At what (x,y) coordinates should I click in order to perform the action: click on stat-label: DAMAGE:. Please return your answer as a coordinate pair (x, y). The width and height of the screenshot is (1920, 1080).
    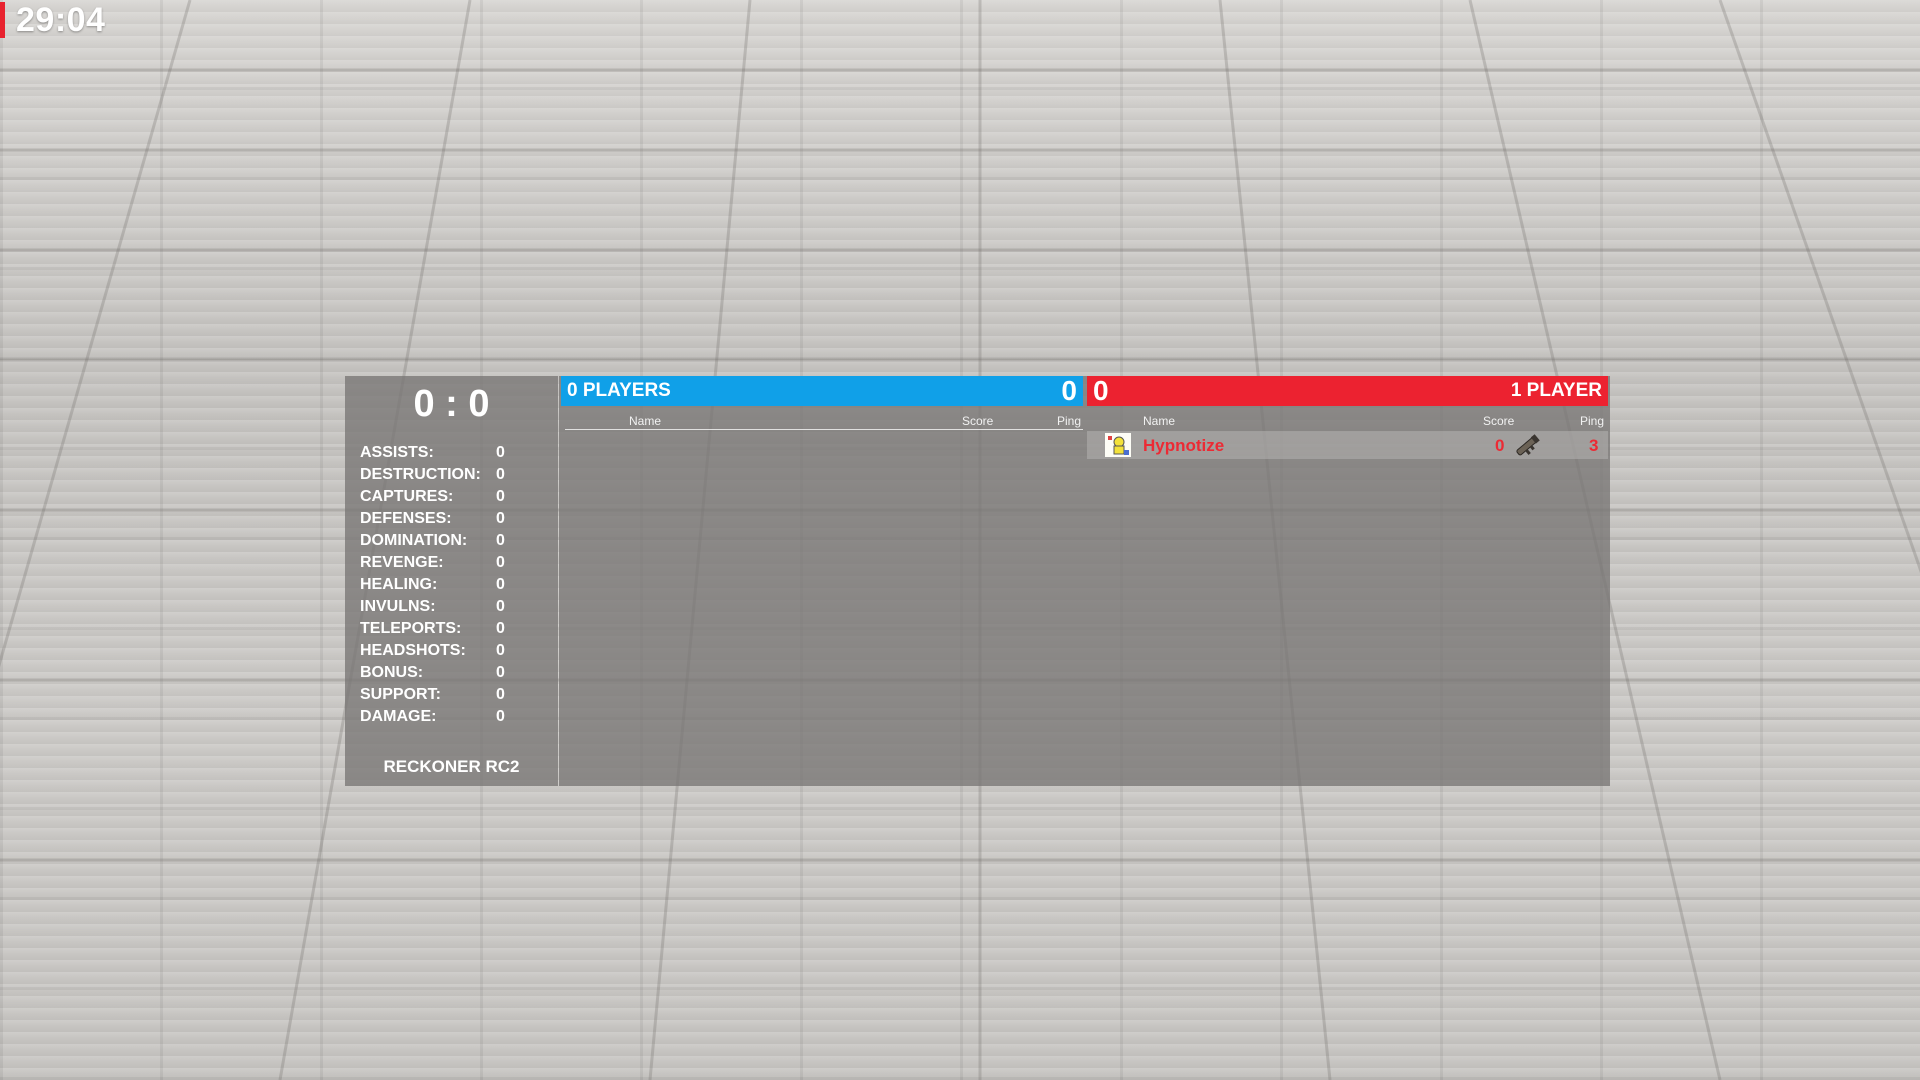
    Looking at the image, I should click on (398, 716).